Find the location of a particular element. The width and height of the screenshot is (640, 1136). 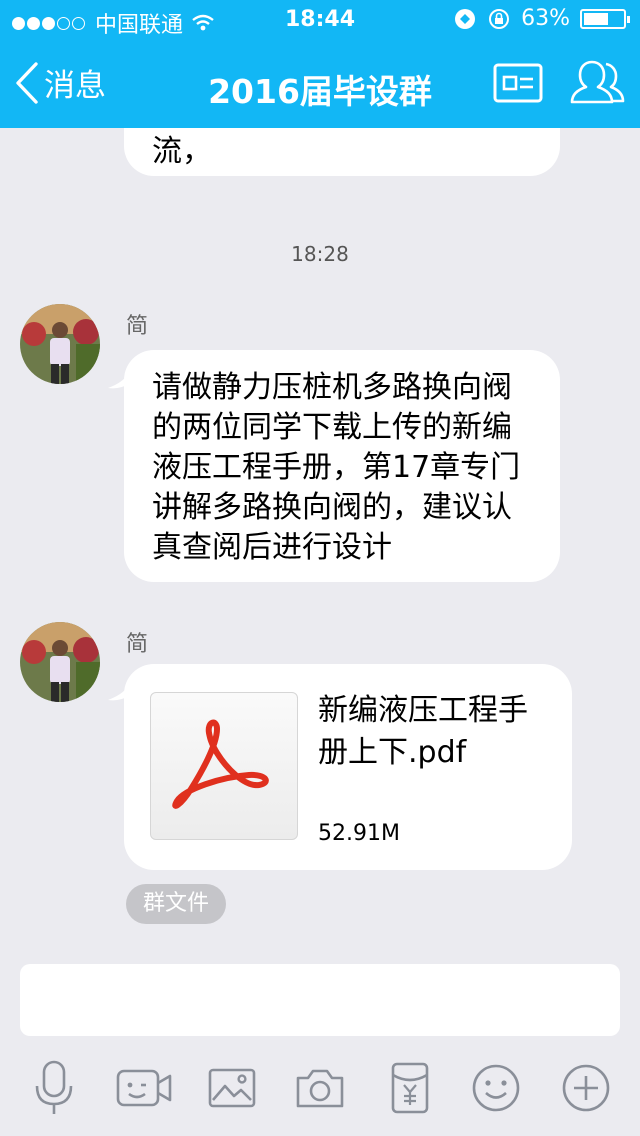

message-text: 流， is located at coordinates (182, 151).